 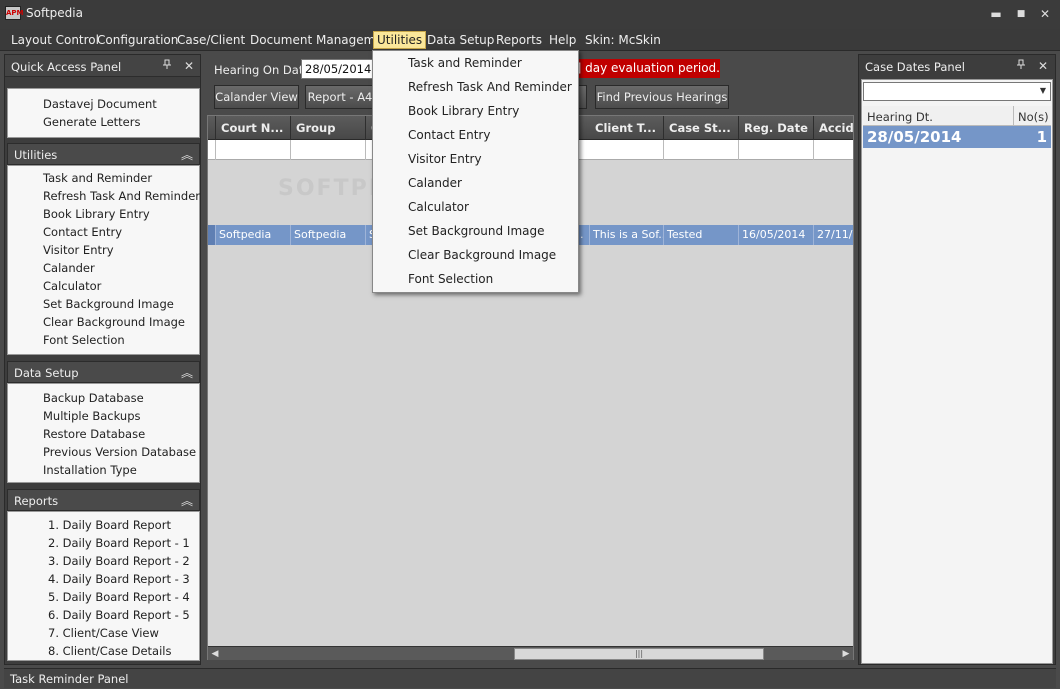 What do you see at coordinates (460, 41) in the screenshot?
I see `menu-data-setup: Data Setup` at bounding box center [460, 41].